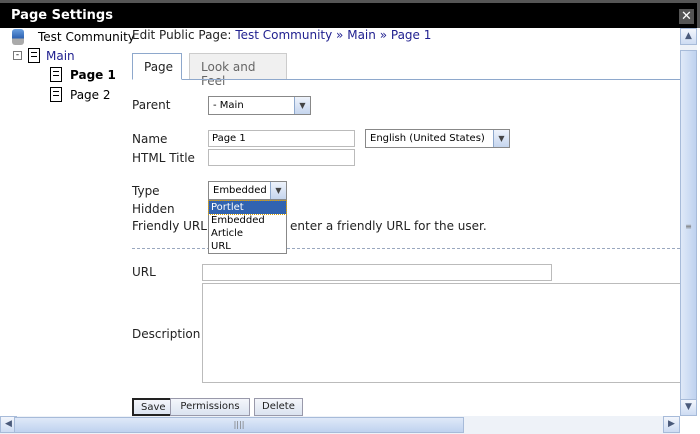 This screenshot has height=434, width=700. Describe the element at coordinates (281, 138) in the screenshot. I see `name-input: Page 1` at that location.